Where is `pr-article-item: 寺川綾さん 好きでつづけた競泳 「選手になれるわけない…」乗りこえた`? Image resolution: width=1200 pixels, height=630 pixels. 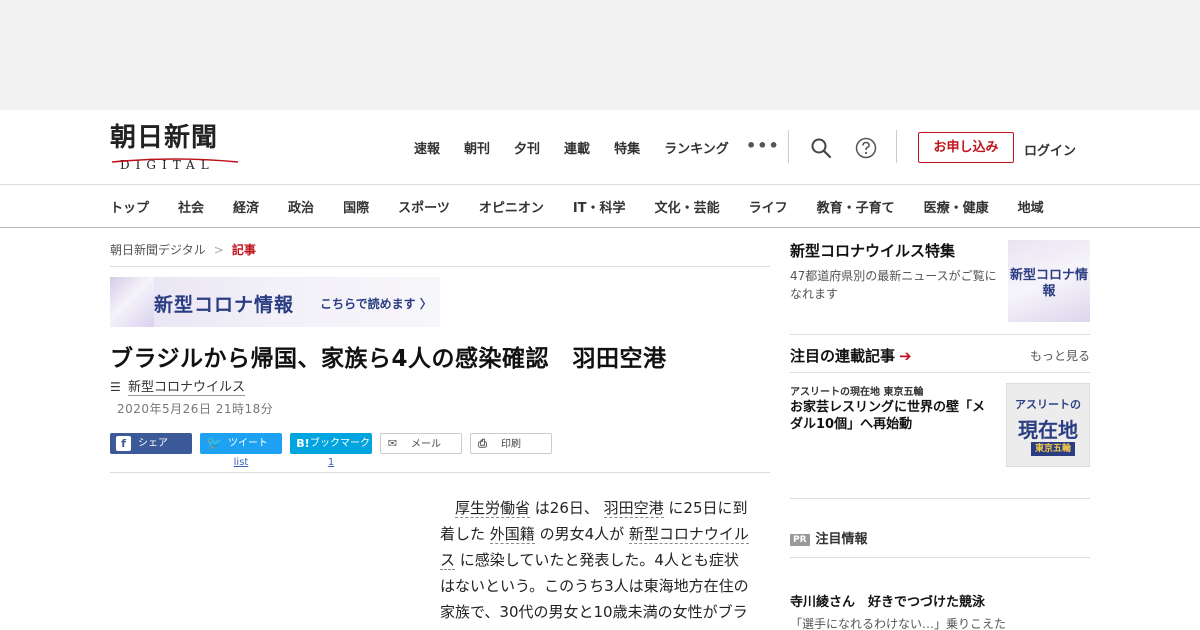
pr-article-item: 寺川綾さん 好きでつづけた競泳 「選手になれるわけない…」乗りこえた is located at coordinates (940, 610).